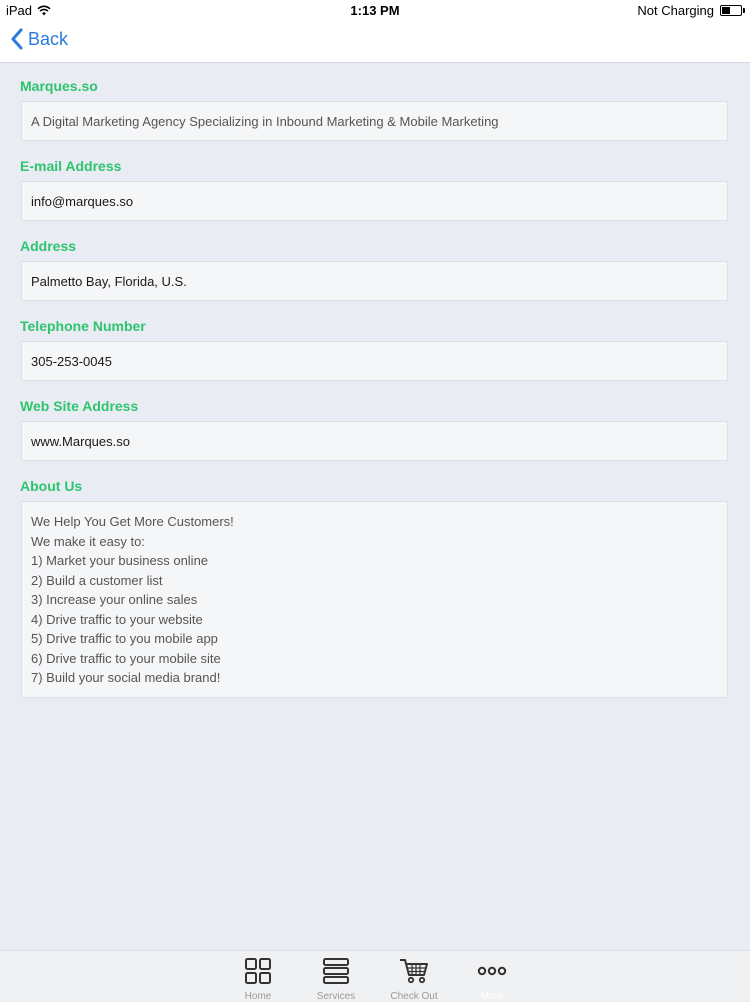  Describe the element at coordinates (120, 560) in the screenshot. I see `about-line: 1) Market your business online` at that location.